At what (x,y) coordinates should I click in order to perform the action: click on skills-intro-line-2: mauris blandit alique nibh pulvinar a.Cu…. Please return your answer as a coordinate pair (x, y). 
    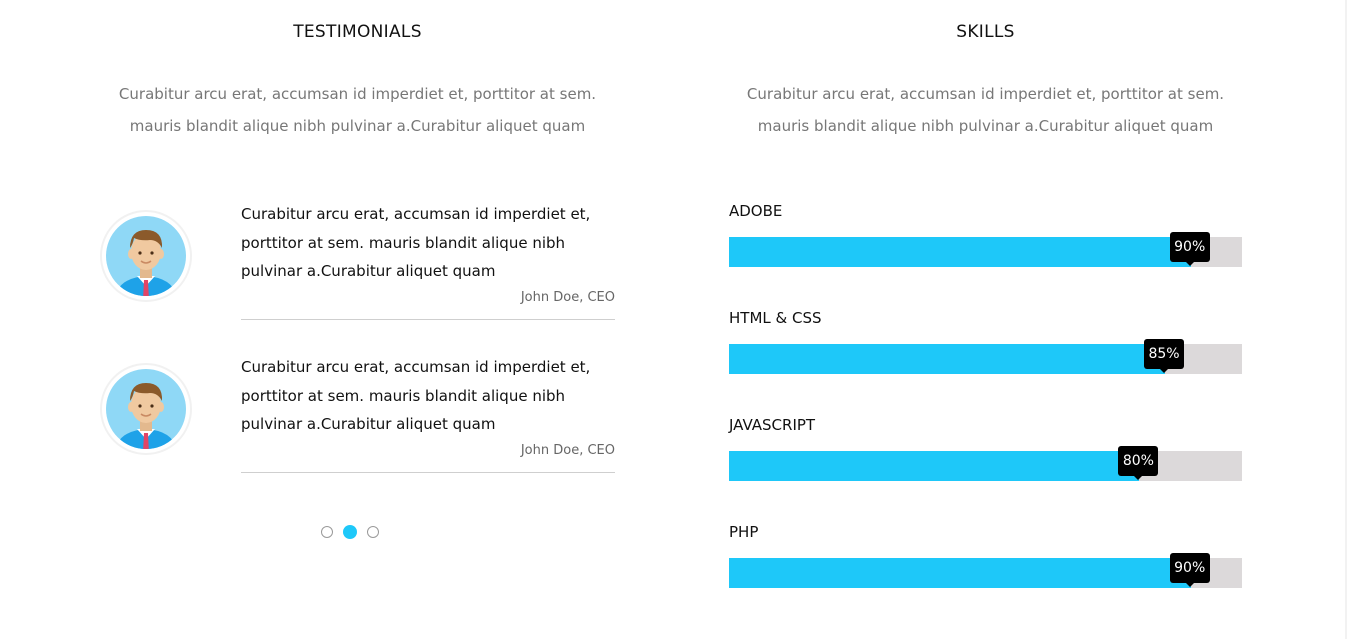
    Looking at the image, I should click on (985, 126).